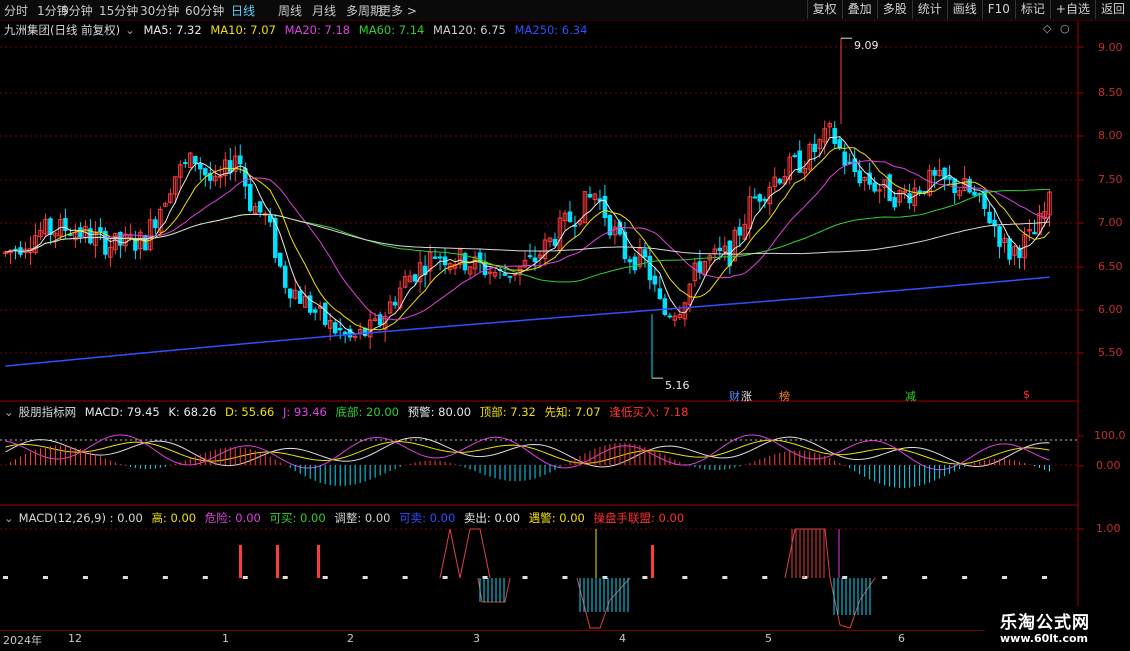  I want to click on period-tab-5min: 5分钟, so click(77, 10).